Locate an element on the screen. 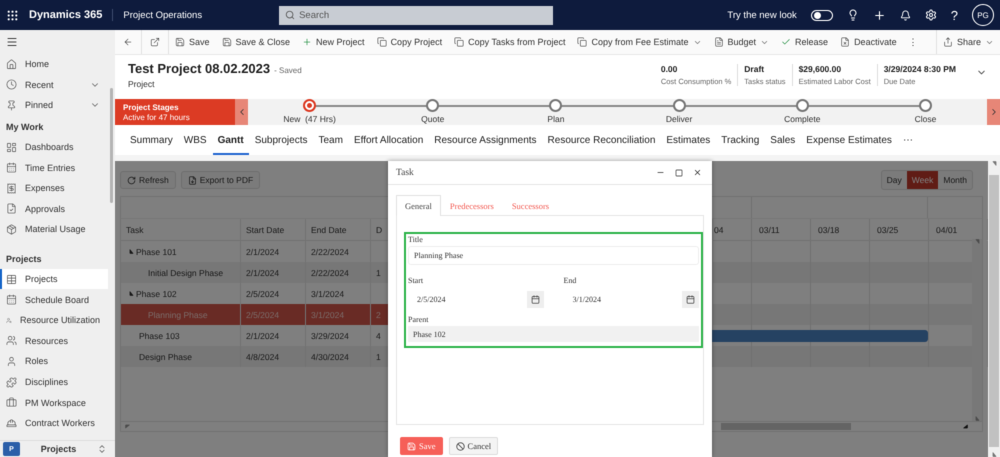 The height and width of the screenshot is (457, 1000). search-icon is located at coordinates (290, 15).